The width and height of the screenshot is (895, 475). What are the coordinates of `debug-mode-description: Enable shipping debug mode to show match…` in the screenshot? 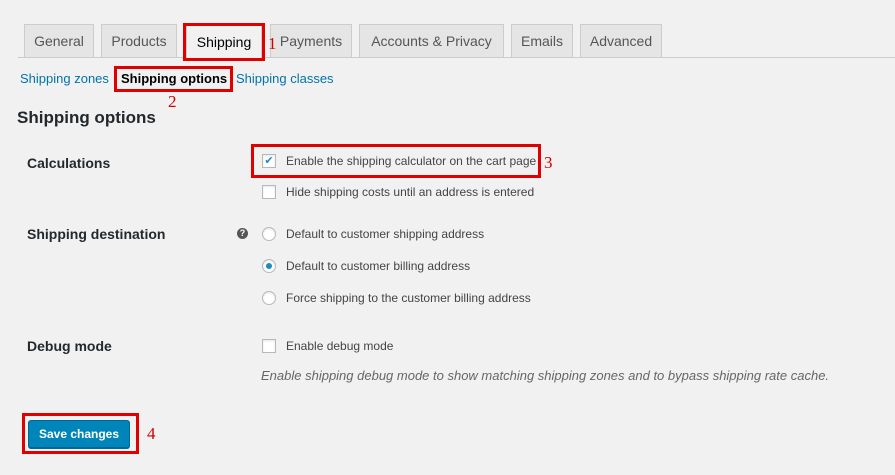 It's located at (545, 375).